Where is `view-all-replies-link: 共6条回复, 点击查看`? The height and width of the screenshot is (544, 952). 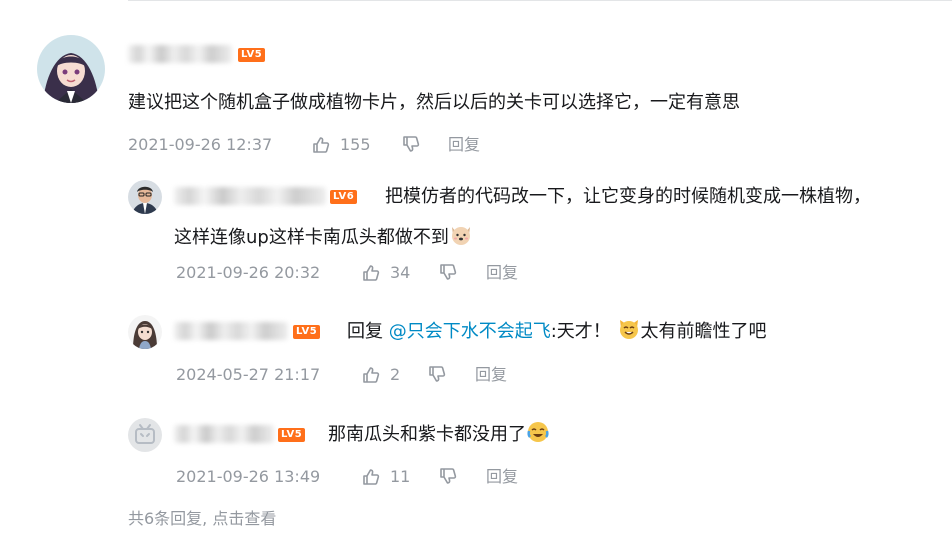 view-all-replies-link: 共6条回复, 点击查看 is located at coordinates (202, 519).